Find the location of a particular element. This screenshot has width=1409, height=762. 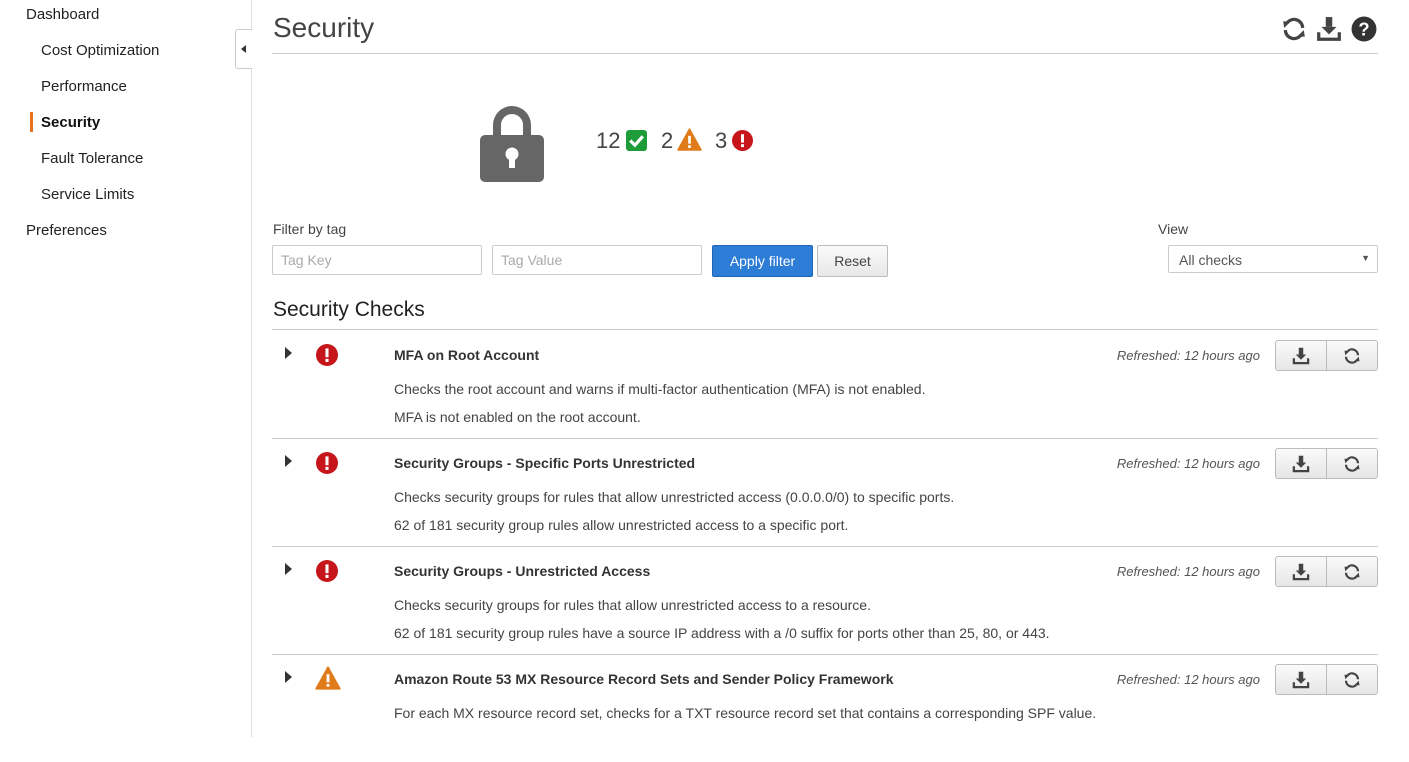

sidebar-item-dashboard: Dashboard is located at coordinates (62, 14).